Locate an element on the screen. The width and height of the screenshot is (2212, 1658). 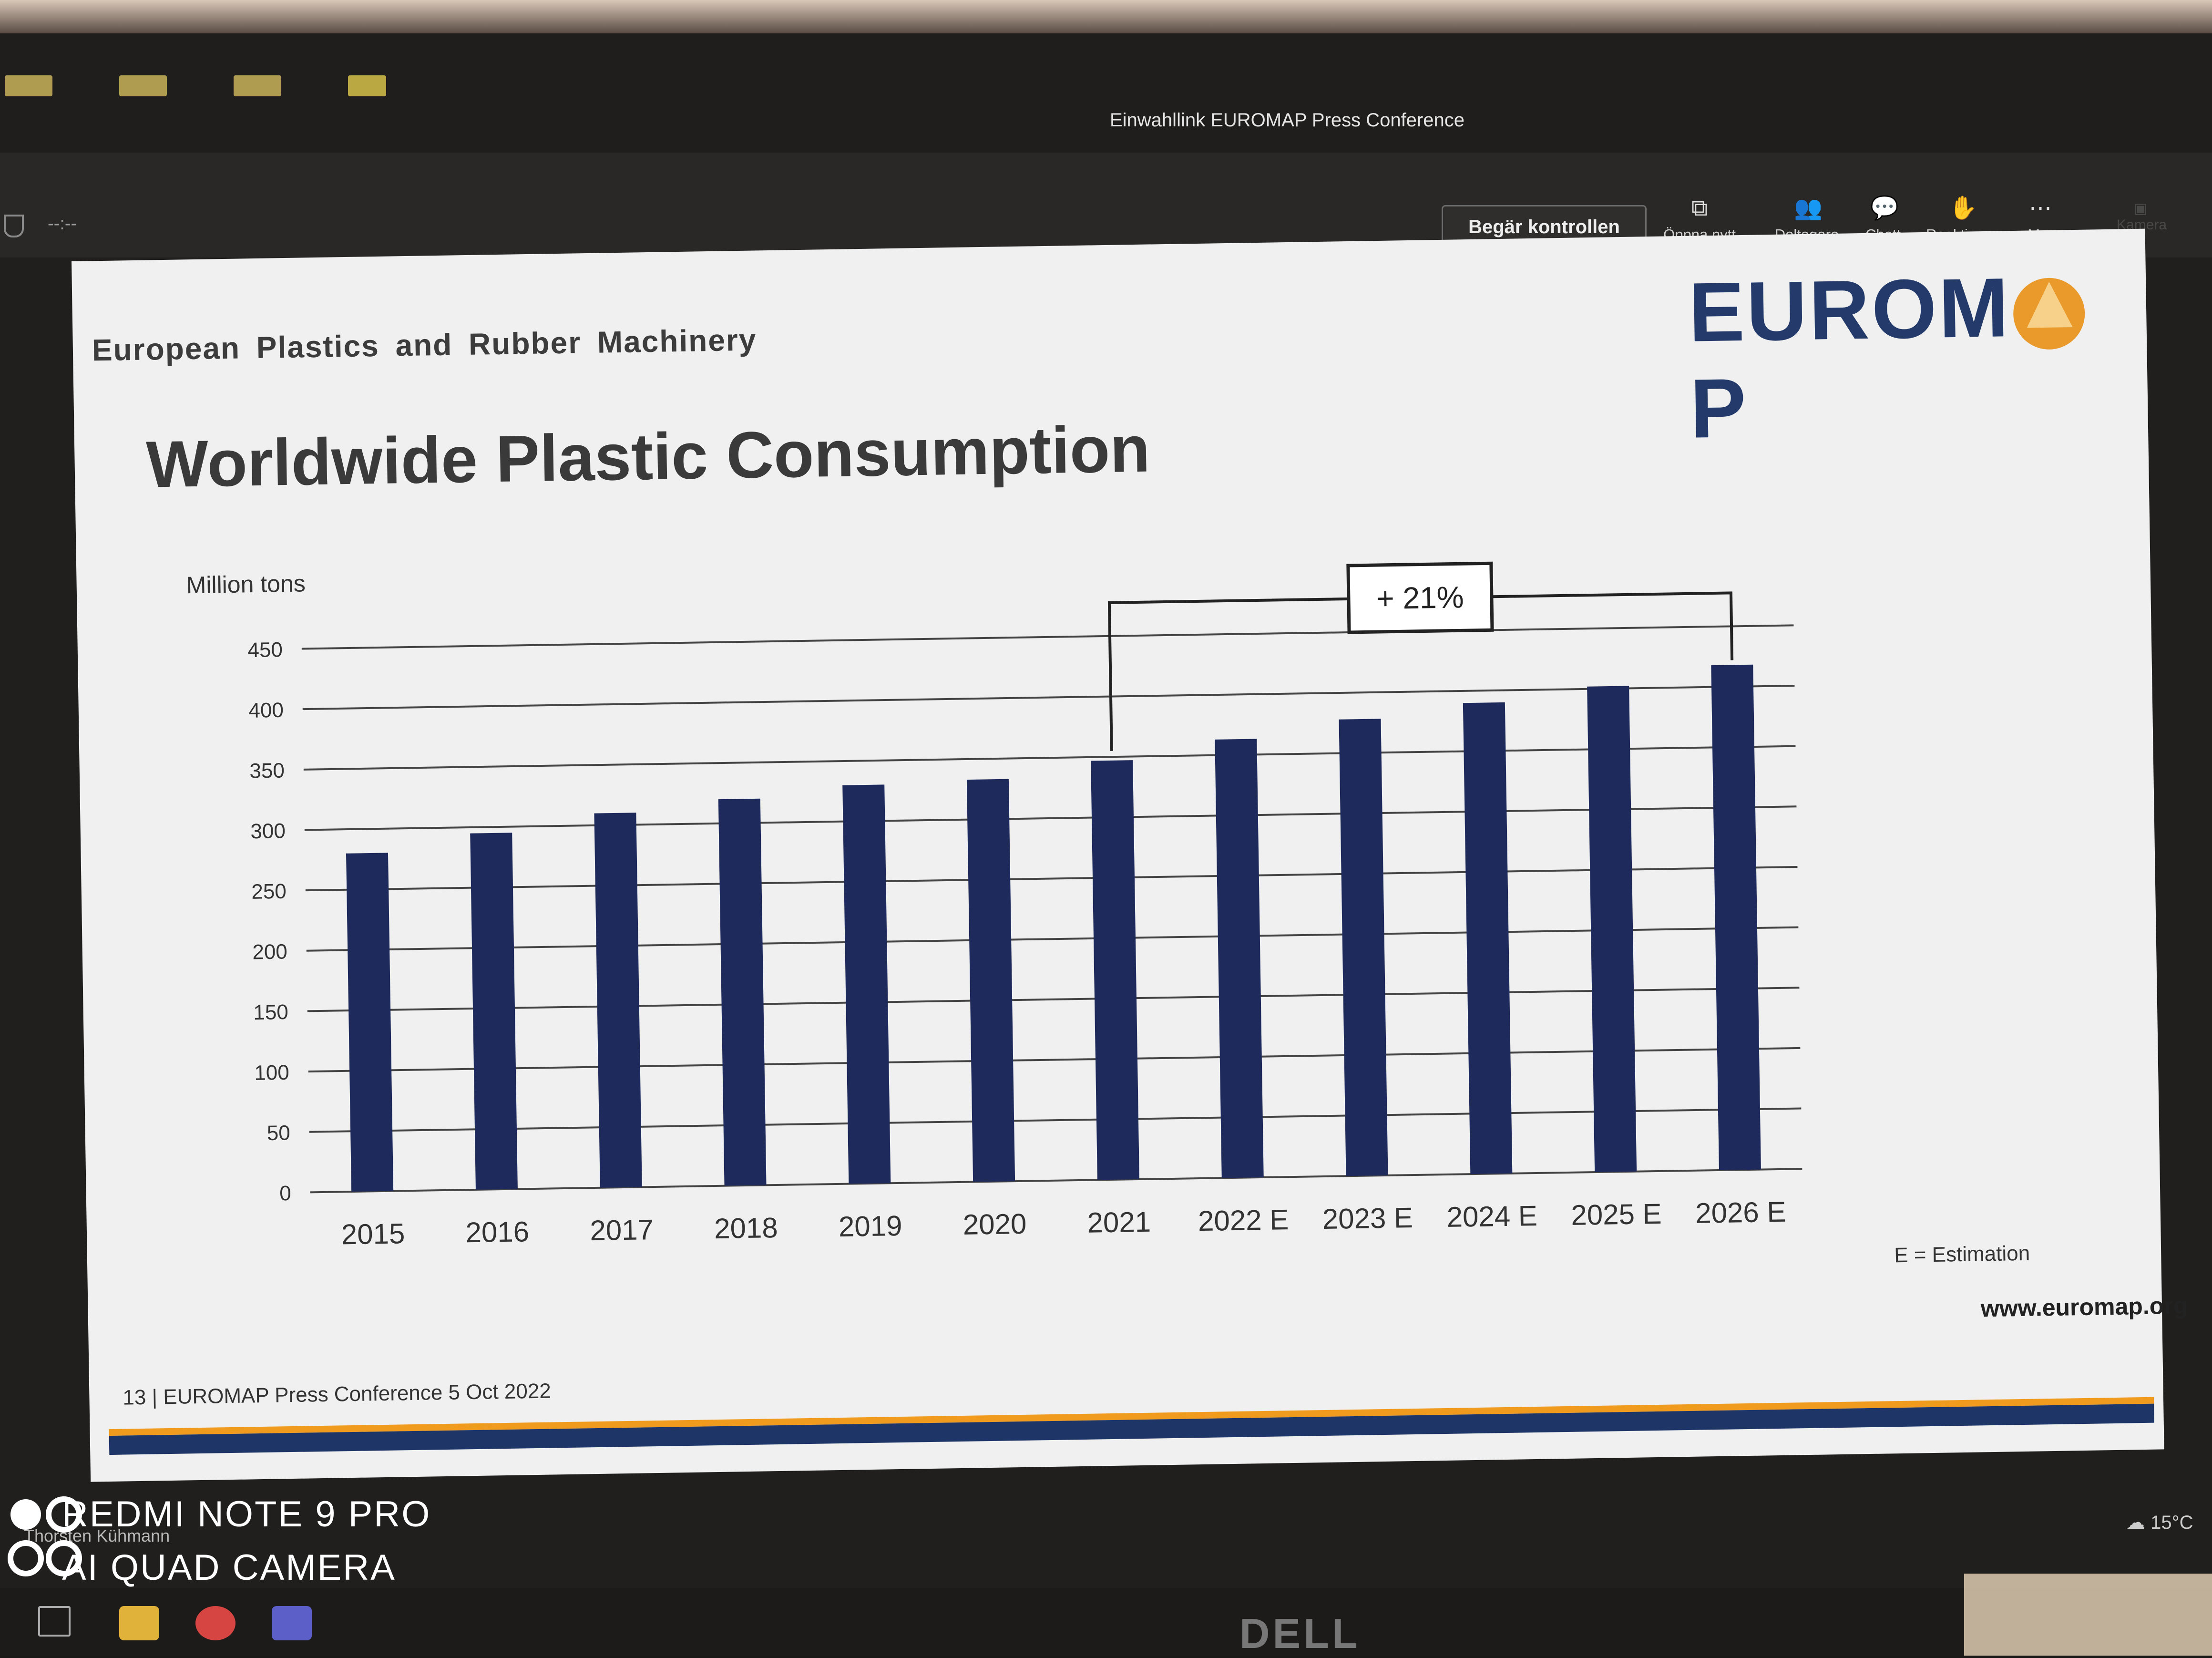
open-new-icon: ⧉ is located at coordinates (1699, 209).